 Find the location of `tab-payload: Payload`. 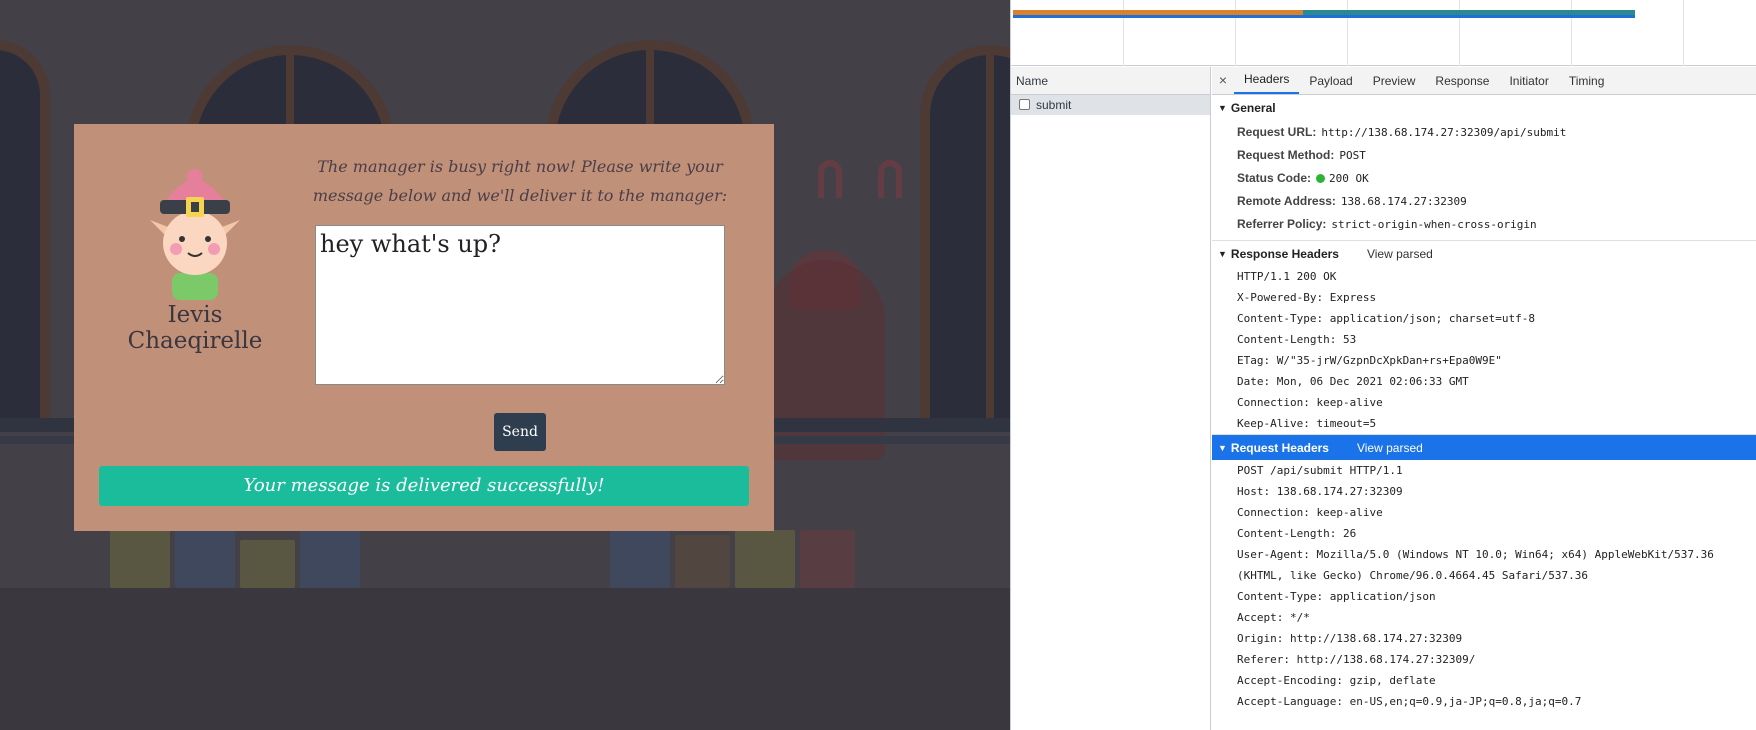

tab-payload: Payload is located at coordinates (1330, 81).